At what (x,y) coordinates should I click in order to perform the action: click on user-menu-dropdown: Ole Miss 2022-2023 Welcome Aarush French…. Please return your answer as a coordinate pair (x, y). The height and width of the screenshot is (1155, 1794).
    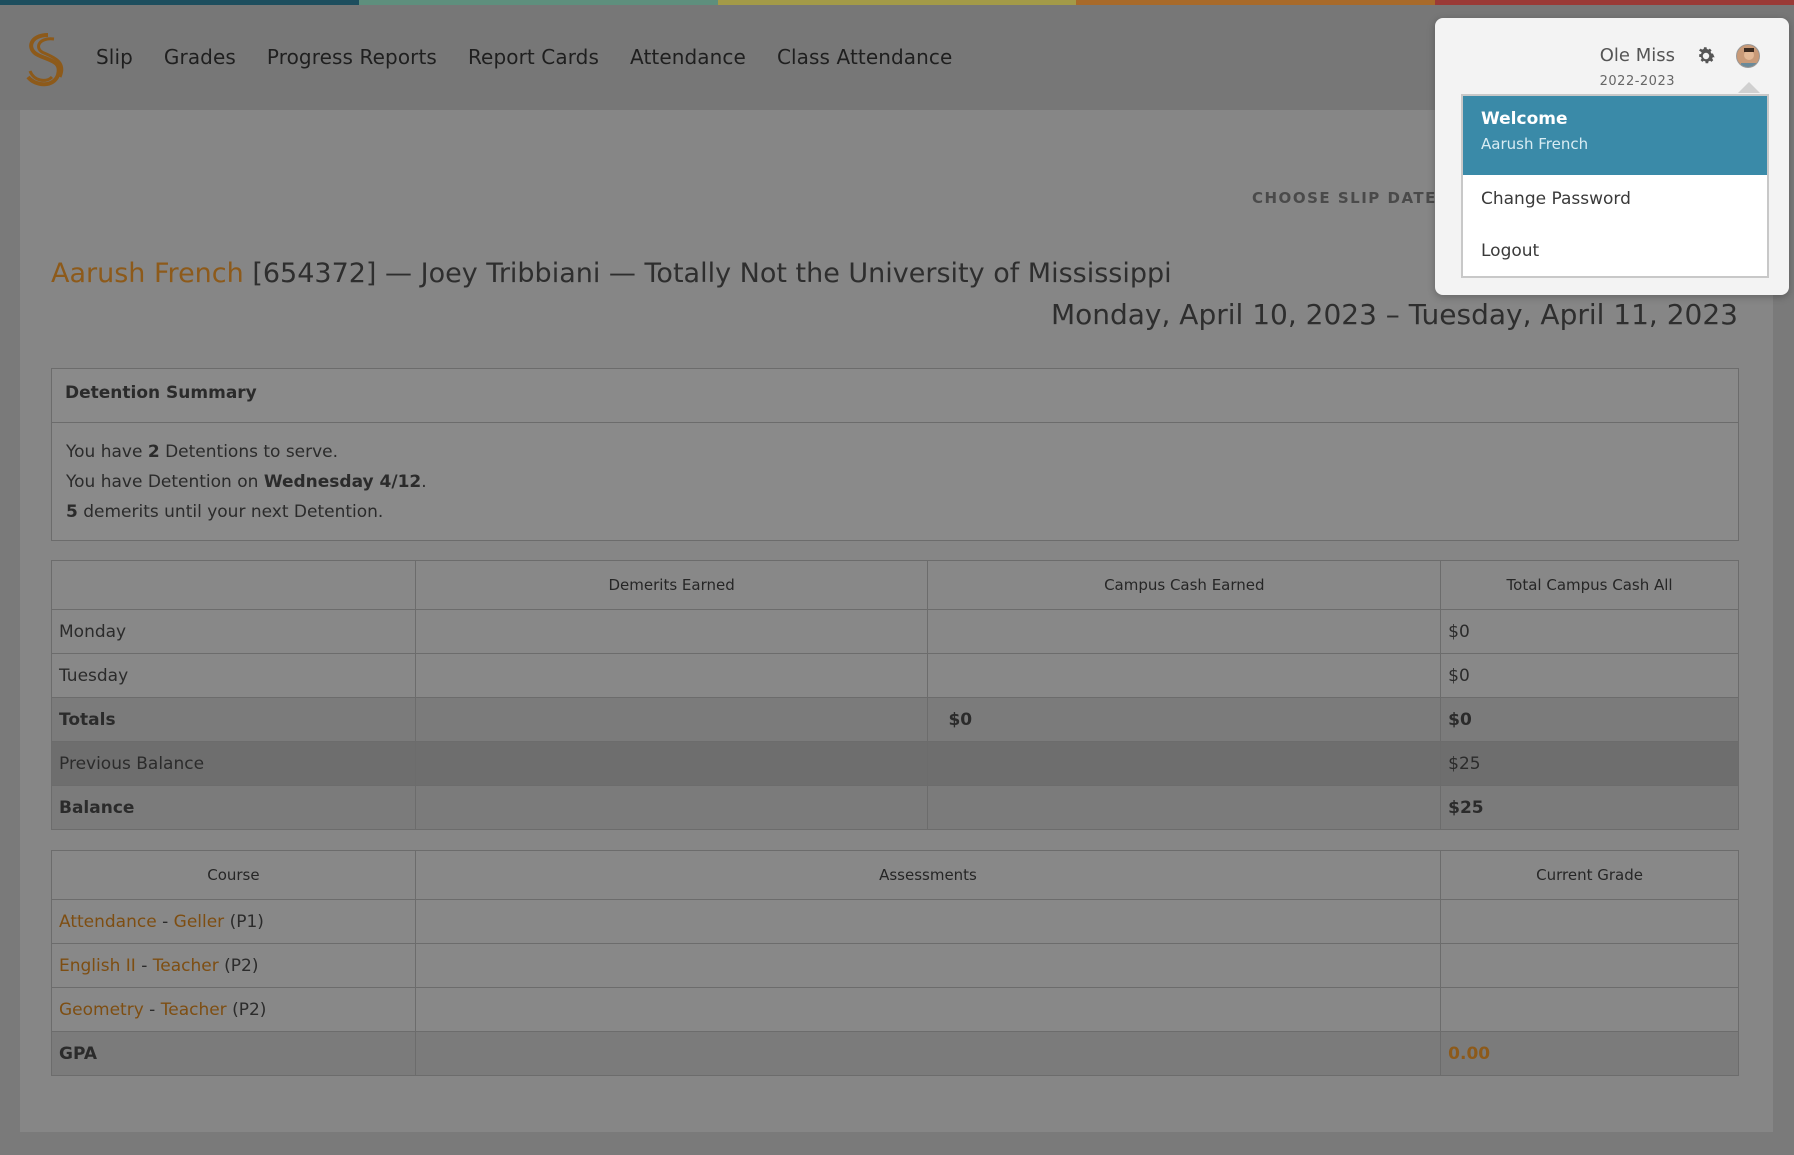
    Looking at the image, I should click on (1612, 156).